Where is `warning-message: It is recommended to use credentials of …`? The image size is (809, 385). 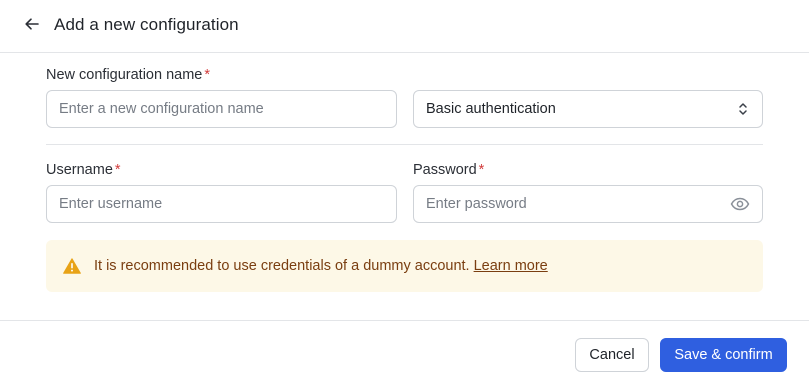 warning-message: It is recommended to use credentials of … is located at coordinates (282, 266).